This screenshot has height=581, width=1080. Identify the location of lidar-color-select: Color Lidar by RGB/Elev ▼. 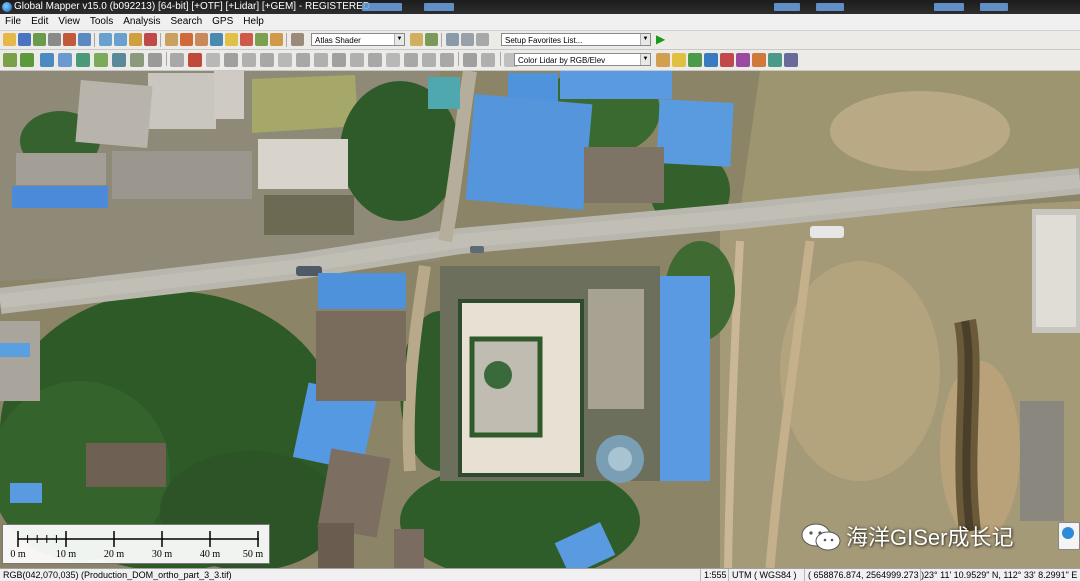
(582, 59).